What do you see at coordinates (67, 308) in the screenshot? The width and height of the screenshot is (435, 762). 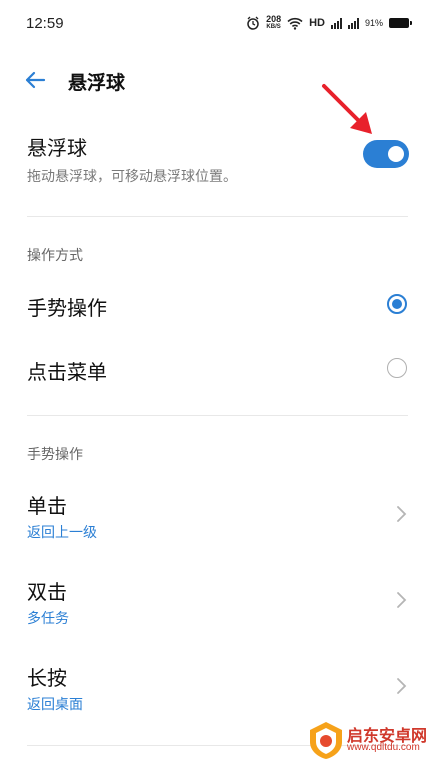 I see `option-label: 手势操作` at bounding box center [67, 308].